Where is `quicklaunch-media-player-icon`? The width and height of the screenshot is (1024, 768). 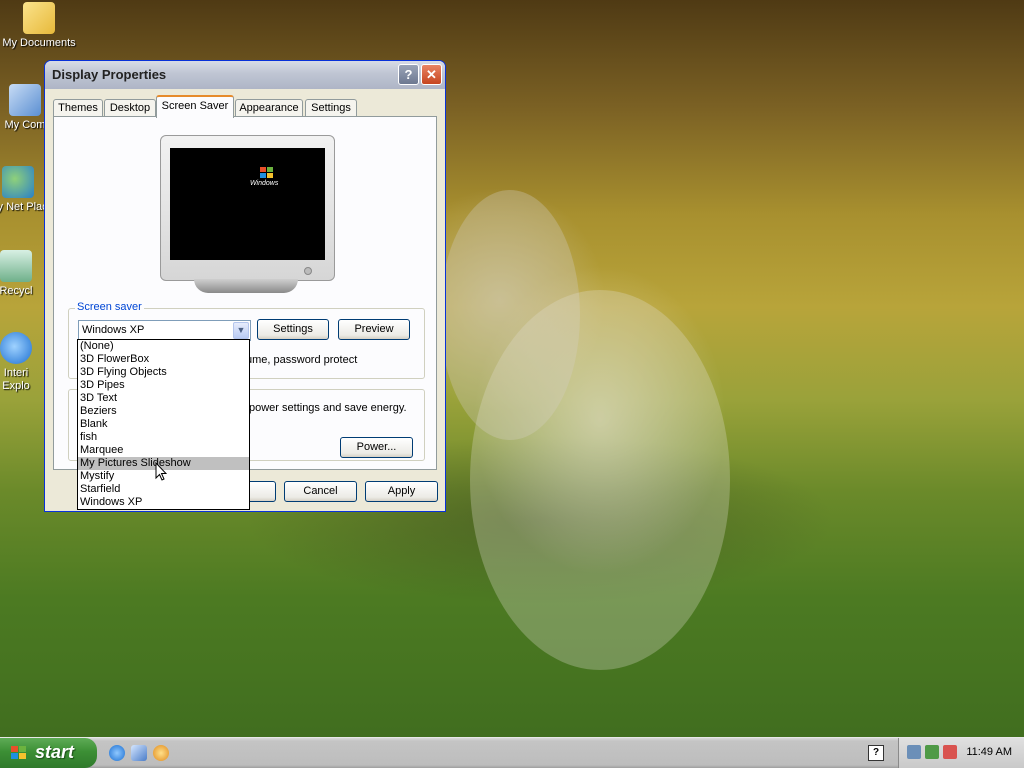 quicklaunch-media-player-icon is located at coordinates (161, 753).